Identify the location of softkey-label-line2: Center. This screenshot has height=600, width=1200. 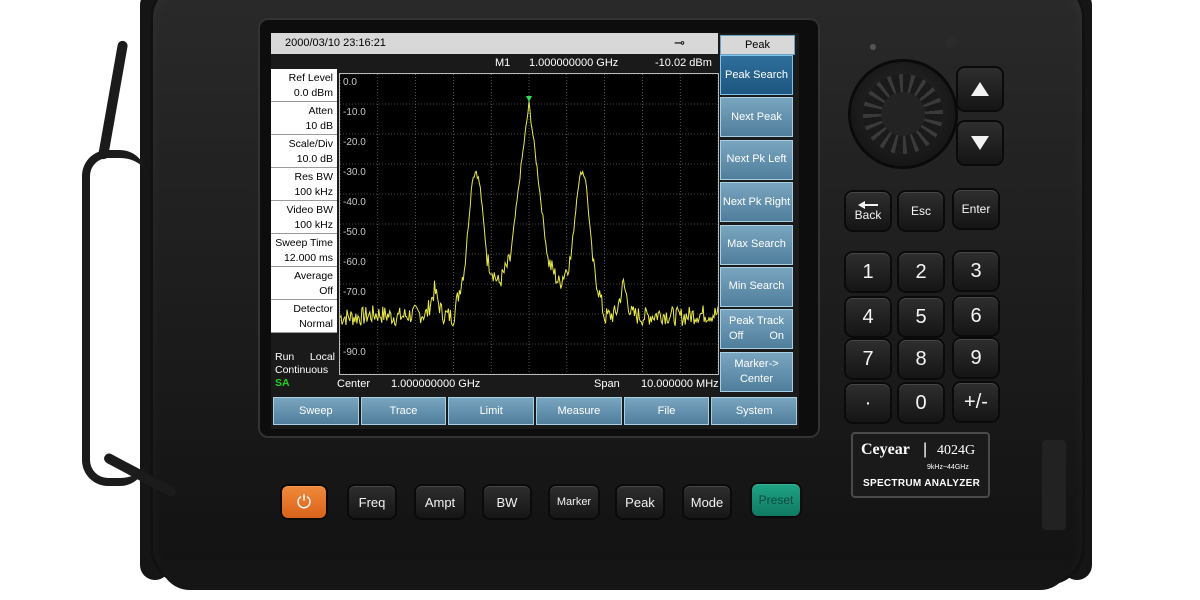
(756, 378).